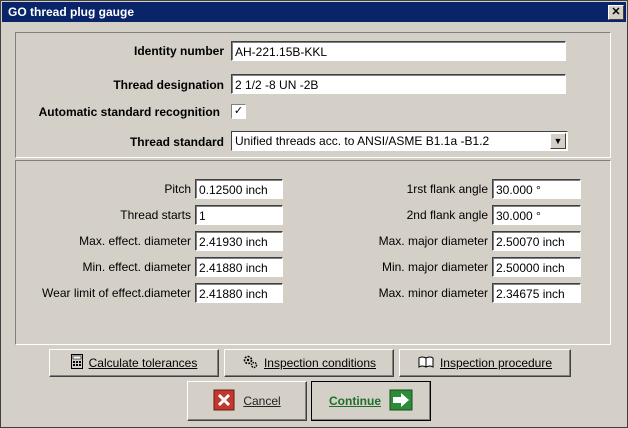  I want to click on arrow-right-icon, so click(401, 401).